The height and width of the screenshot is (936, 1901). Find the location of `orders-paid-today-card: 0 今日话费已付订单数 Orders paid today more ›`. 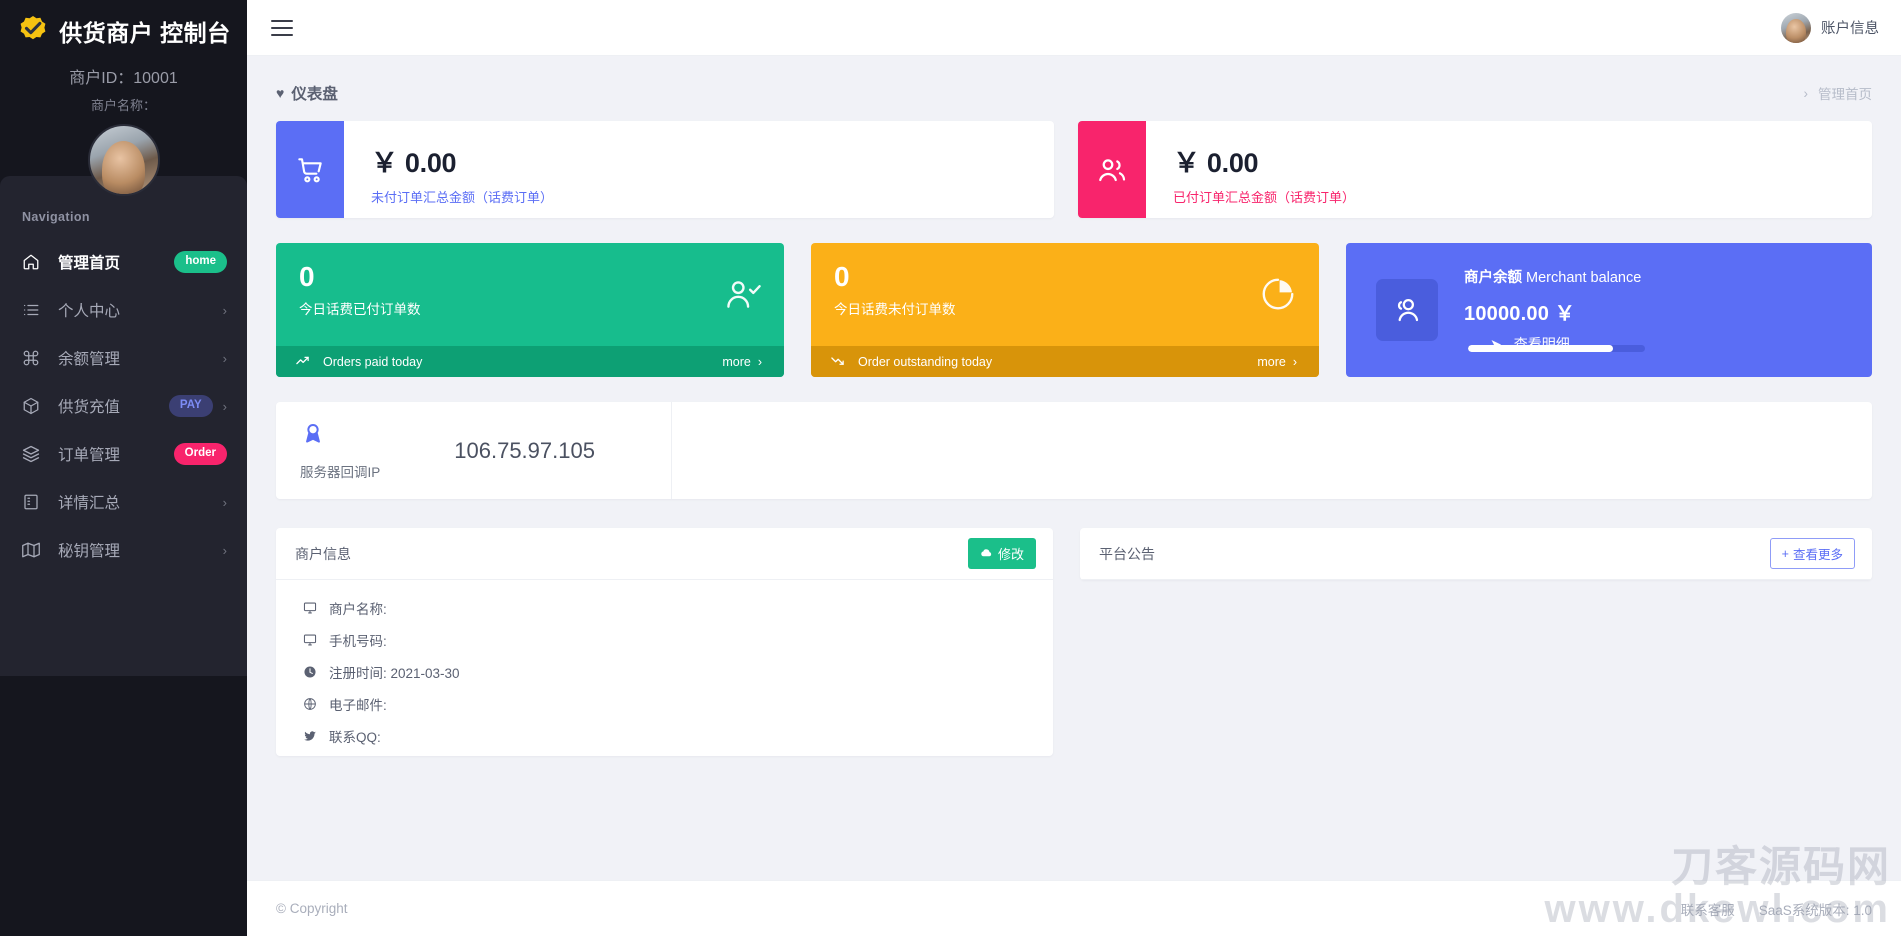

orders-paid-today-card: 0 今日话费已付订单数 Orders paid today more › is located at coordinates (530, 310).